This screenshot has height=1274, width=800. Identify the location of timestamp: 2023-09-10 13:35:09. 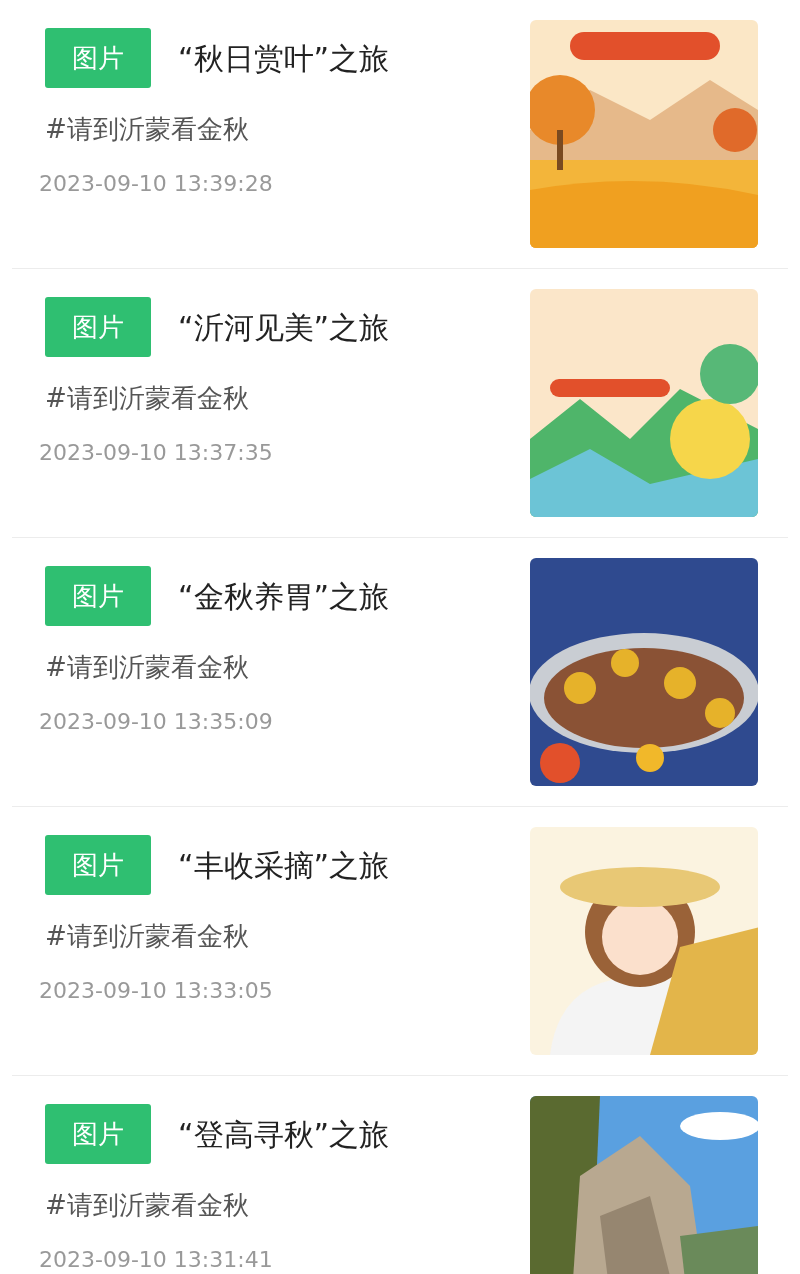
(156, 722).